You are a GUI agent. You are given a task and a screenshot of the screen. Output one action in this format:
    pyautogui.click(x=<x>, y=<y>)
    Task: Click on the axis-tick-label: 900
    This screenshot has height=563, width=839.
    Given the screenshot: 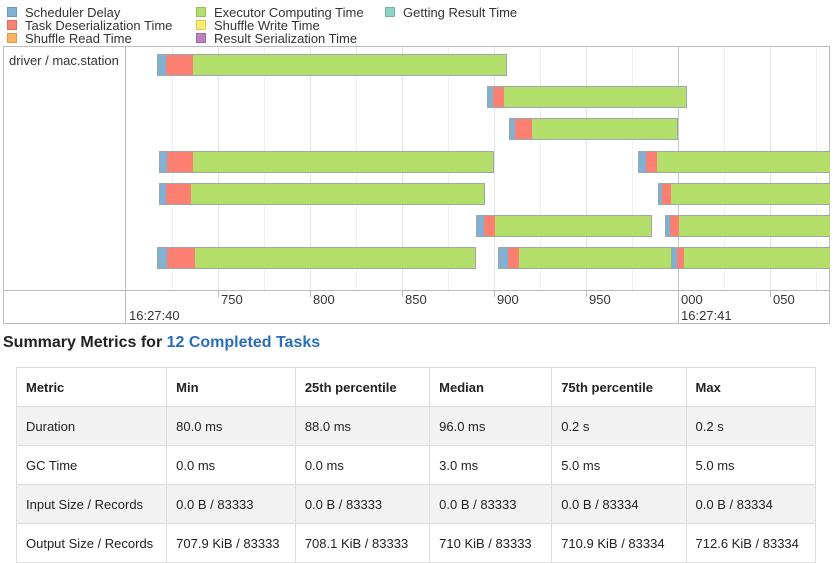 What is the action you would take?
    pyautogui.click(x=508, y=299)
    